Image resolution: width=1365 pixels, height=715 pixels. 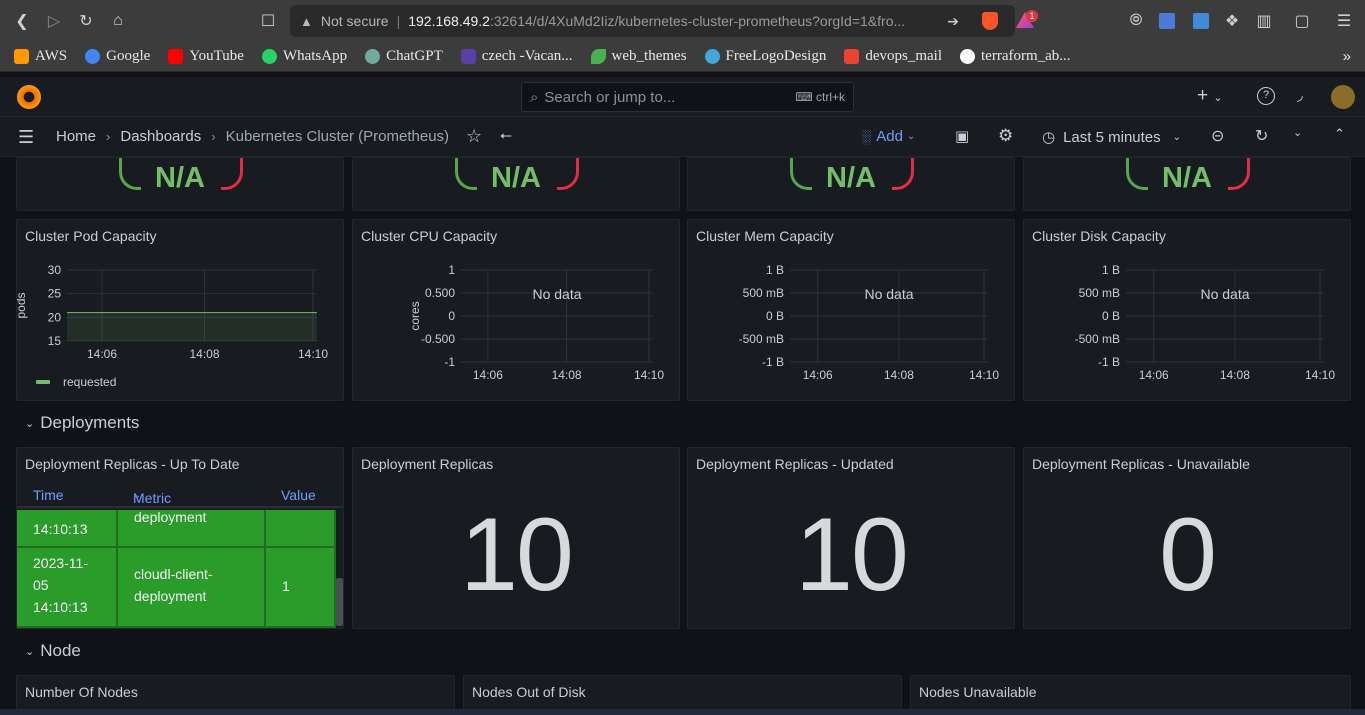 I want to click on save-icon: ▣, so click(x=962, y=136).